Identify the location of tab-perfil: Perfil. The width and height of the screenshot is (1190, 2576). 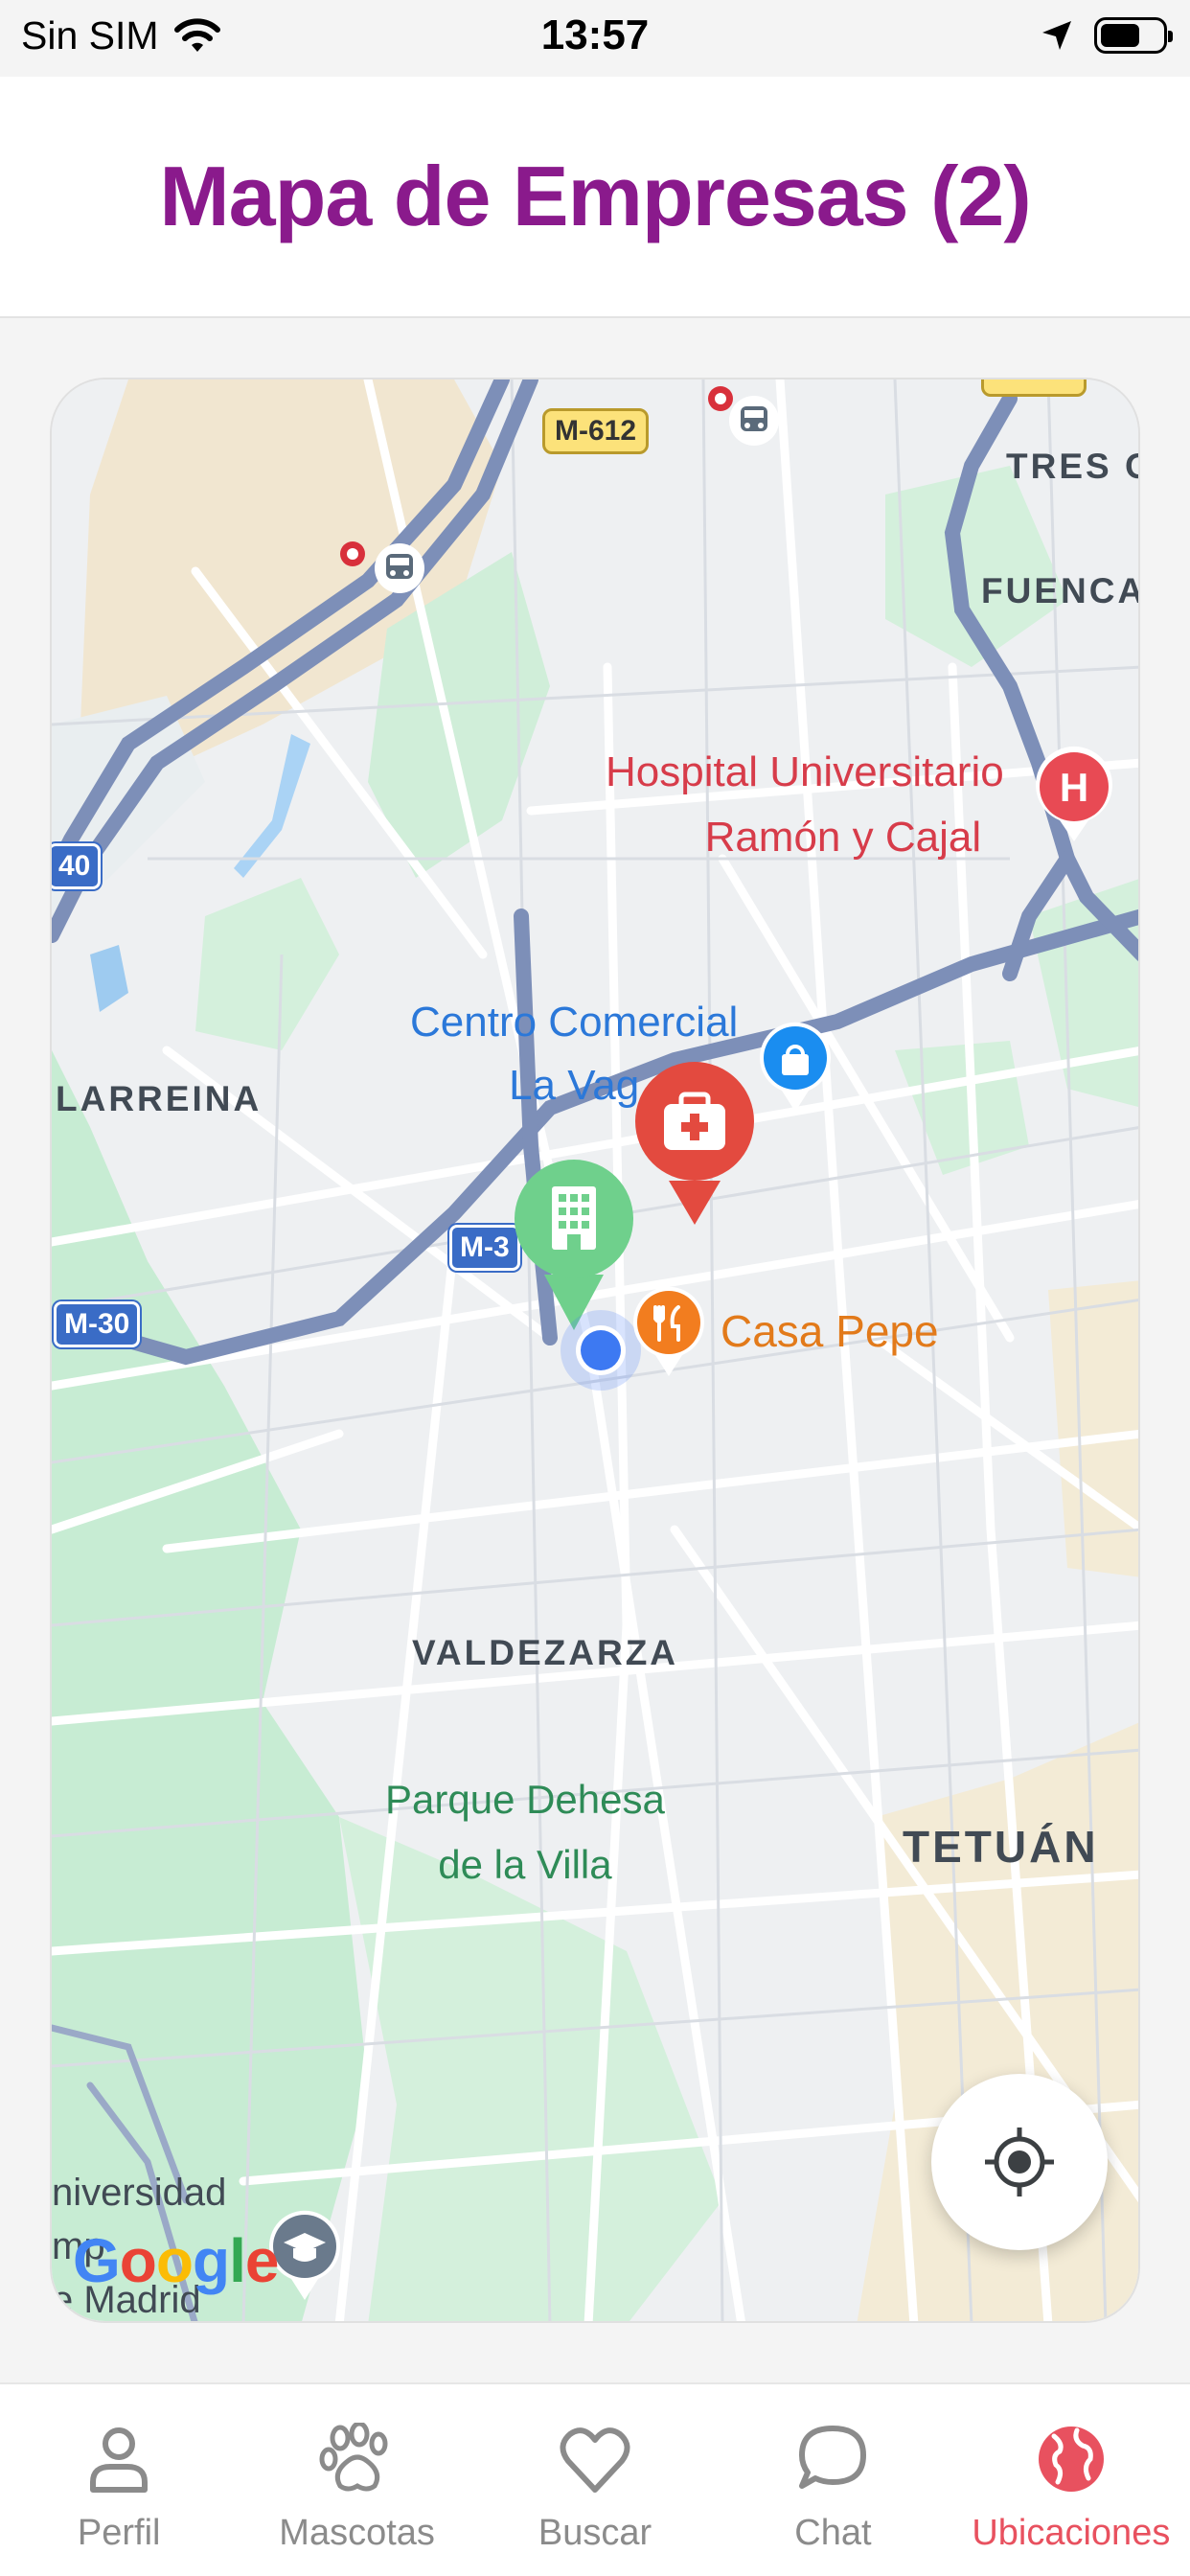
(119, 2480).